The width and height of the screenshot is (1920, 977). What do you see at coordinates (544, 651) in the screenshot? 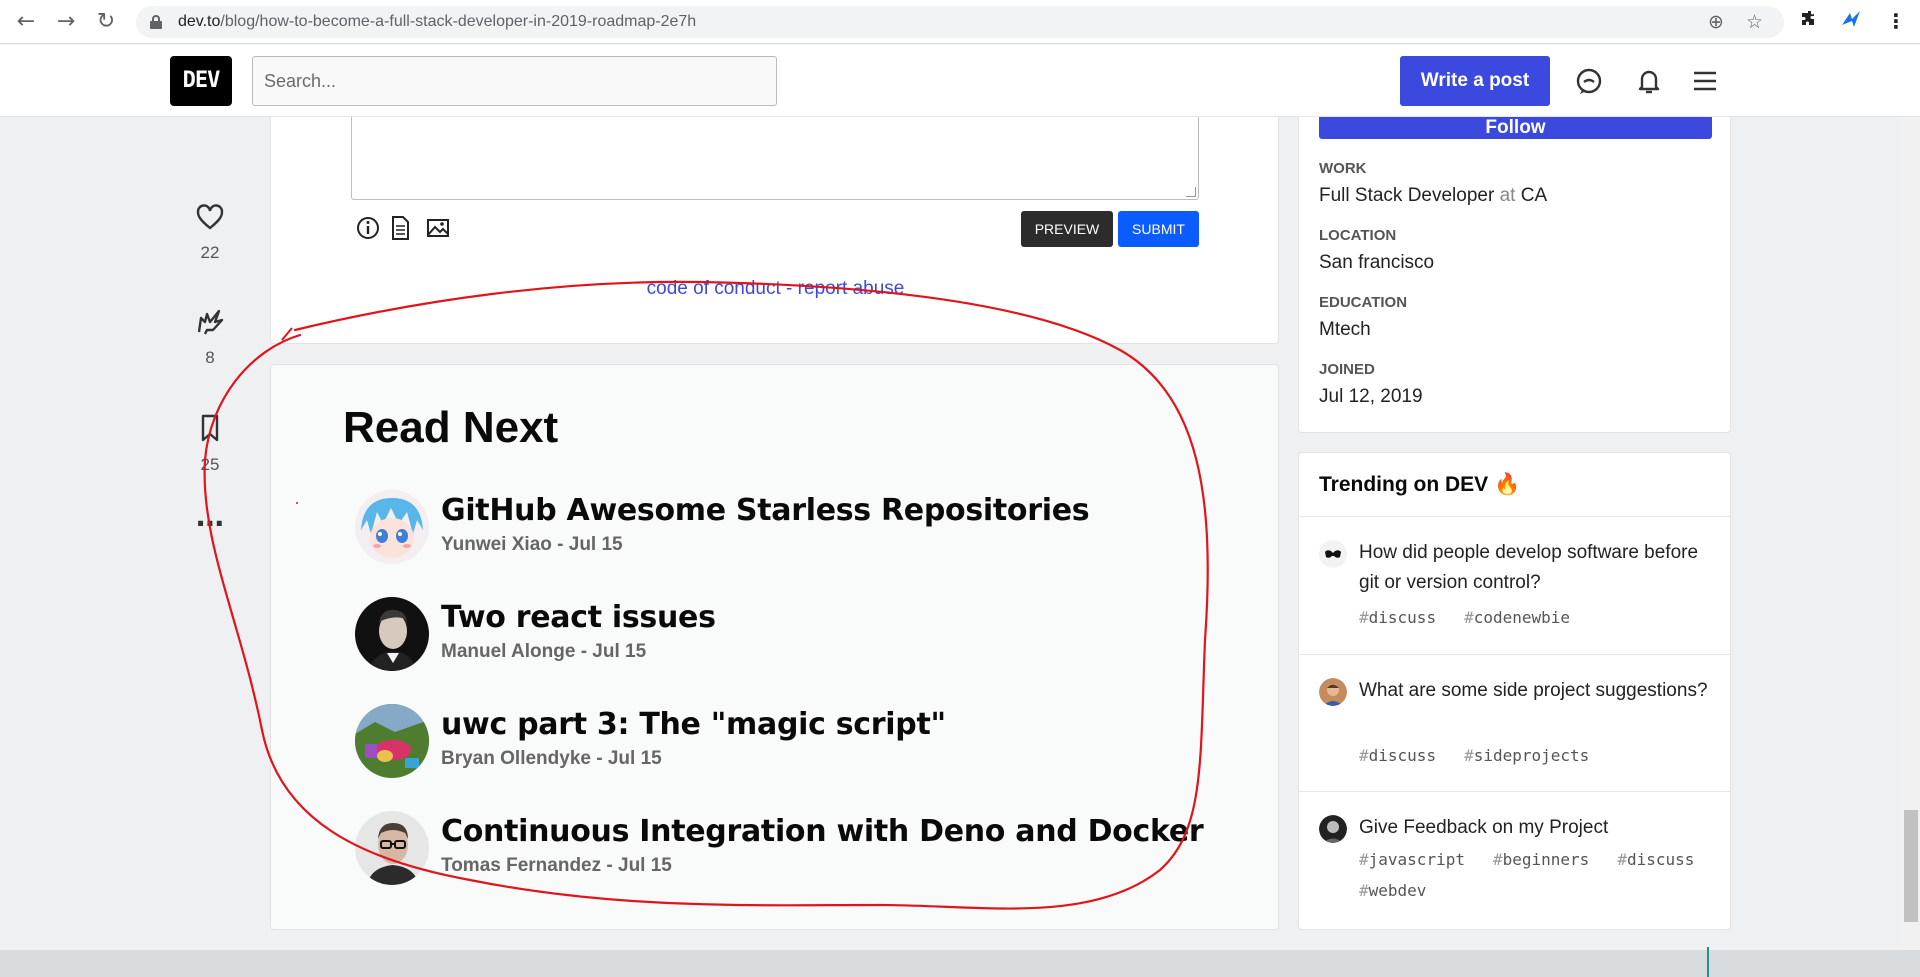
I see `read-next-meta: Manuel Alonge - Jul 15` at bounding box center [544, 651].